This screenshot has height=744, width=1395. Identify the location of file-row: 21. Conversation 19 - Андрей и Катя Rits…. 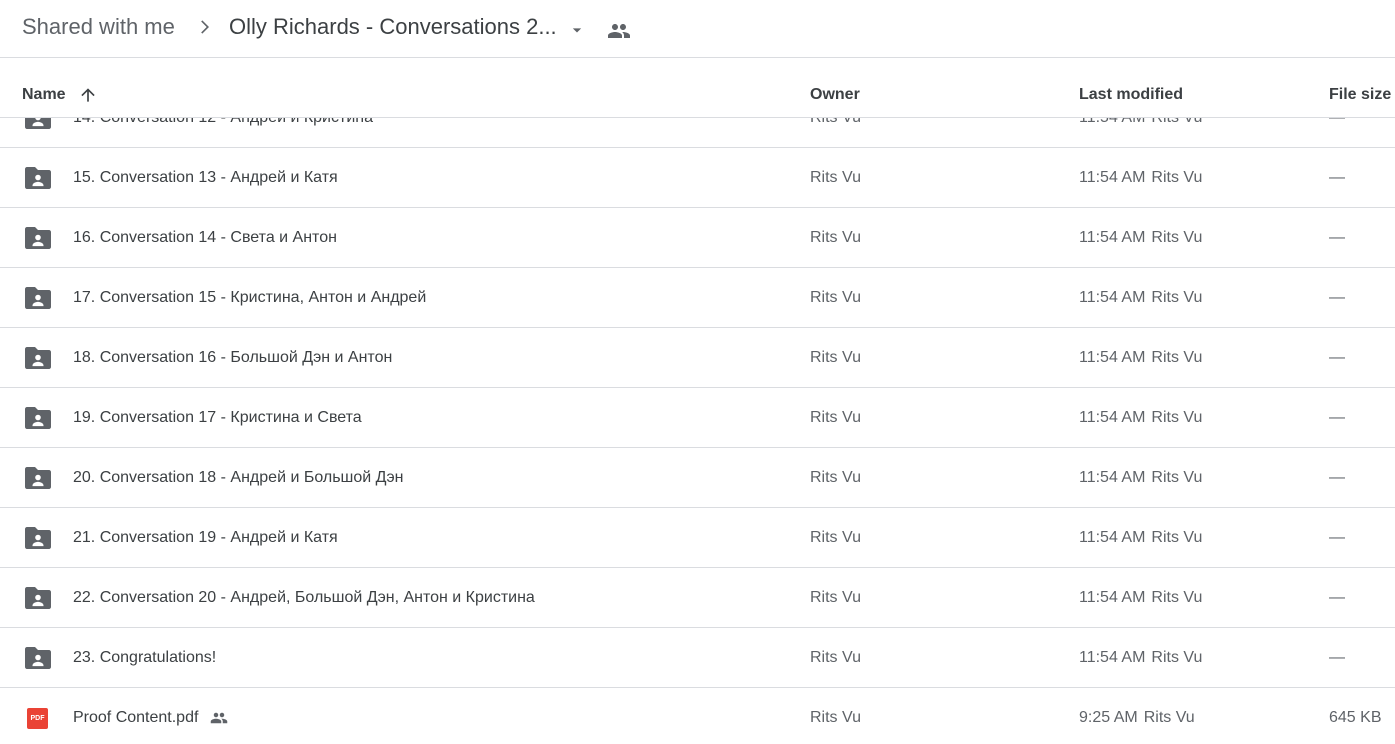
(697, 538).